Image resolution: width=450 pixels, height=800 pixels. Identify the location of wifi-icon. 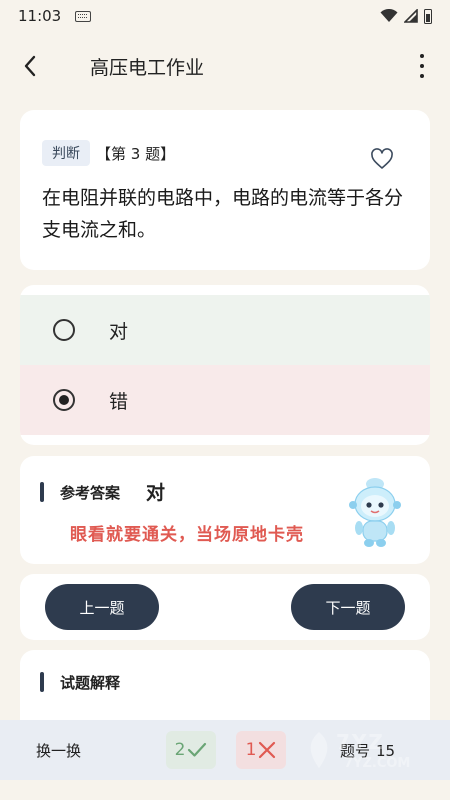
(389, 15).